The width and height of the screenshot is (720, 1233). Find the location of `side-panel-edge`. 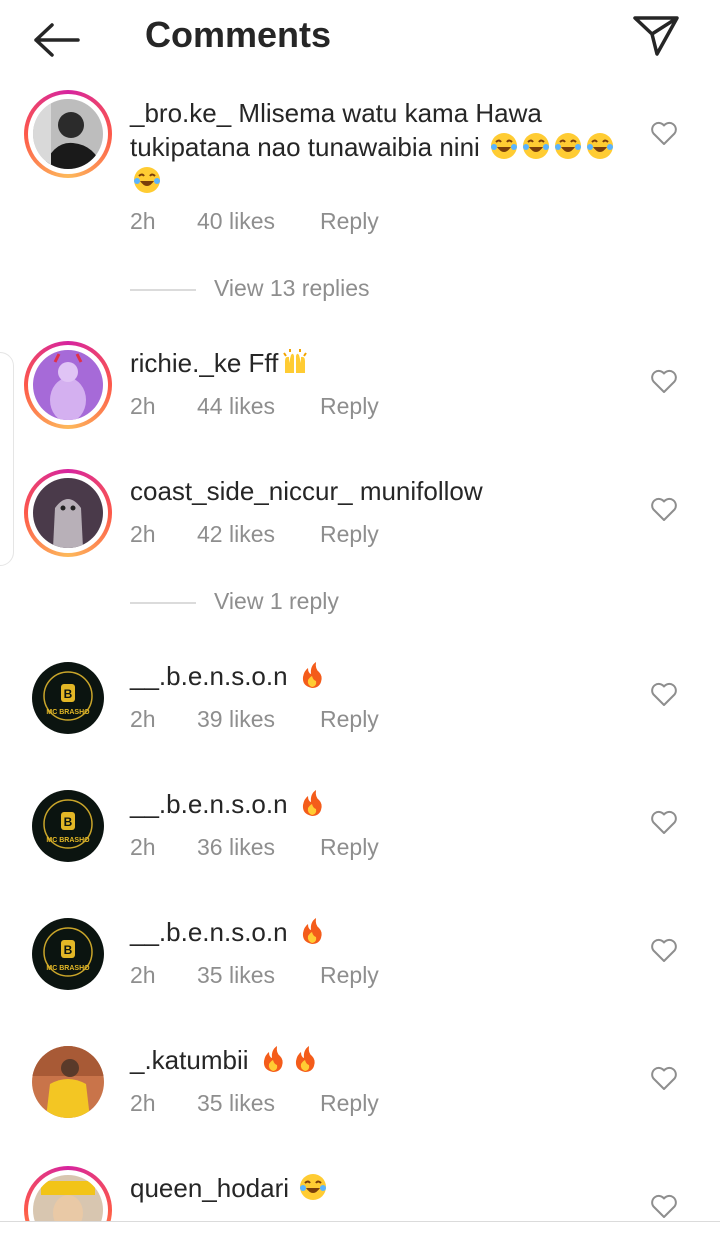

side-panel-edge is located at coordinates (7, 459).